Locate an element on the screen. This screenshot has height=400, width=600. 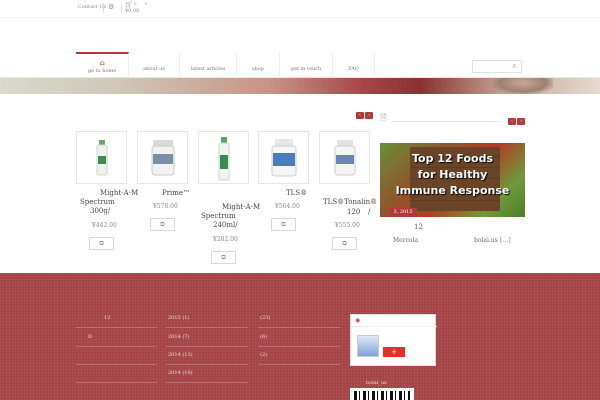
archive-link: 2014 (13) is located at coordinates (180, 355).